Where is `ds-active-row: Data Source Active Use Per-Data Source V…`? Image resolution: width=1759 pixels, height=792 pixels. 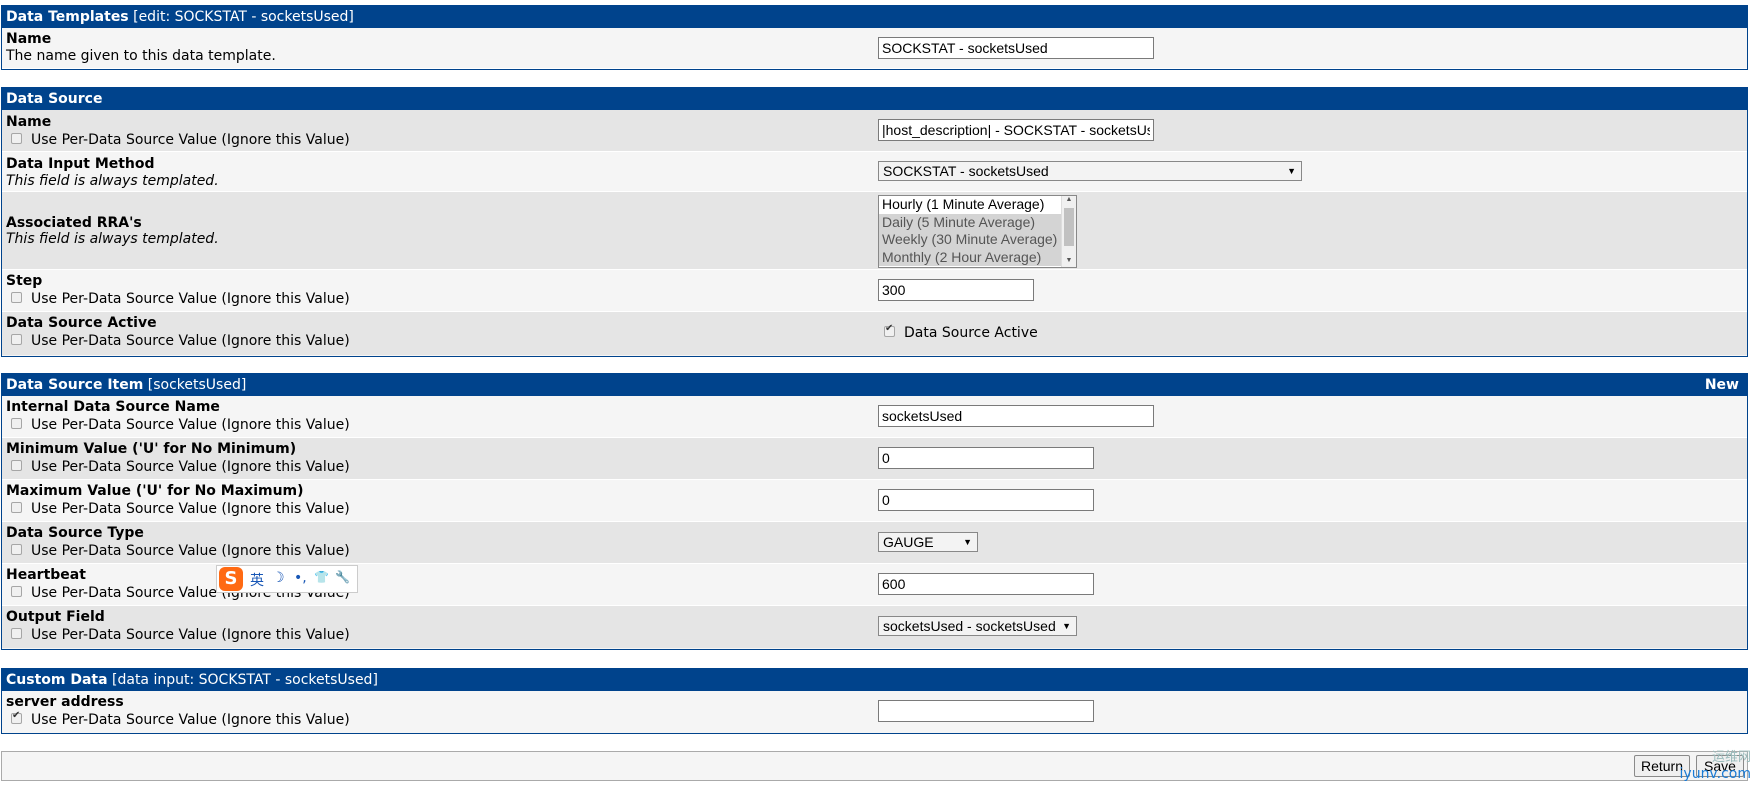
ds-active-row: Data Source Active Use Per-Data Source V… is located at coordinates (874, 333).